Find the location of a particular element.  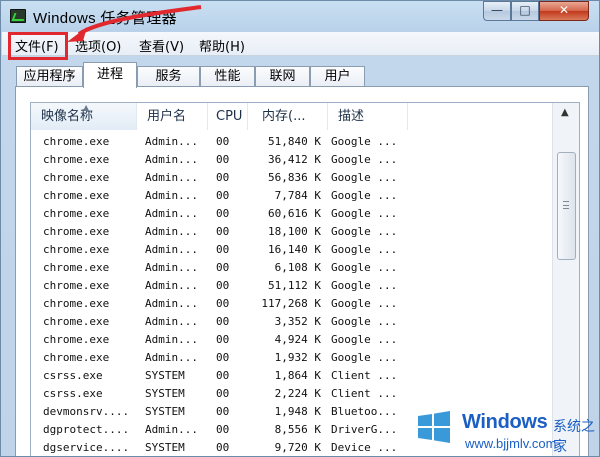

sort-indicator-icon: ▲ is located at coordinates (86, 107).